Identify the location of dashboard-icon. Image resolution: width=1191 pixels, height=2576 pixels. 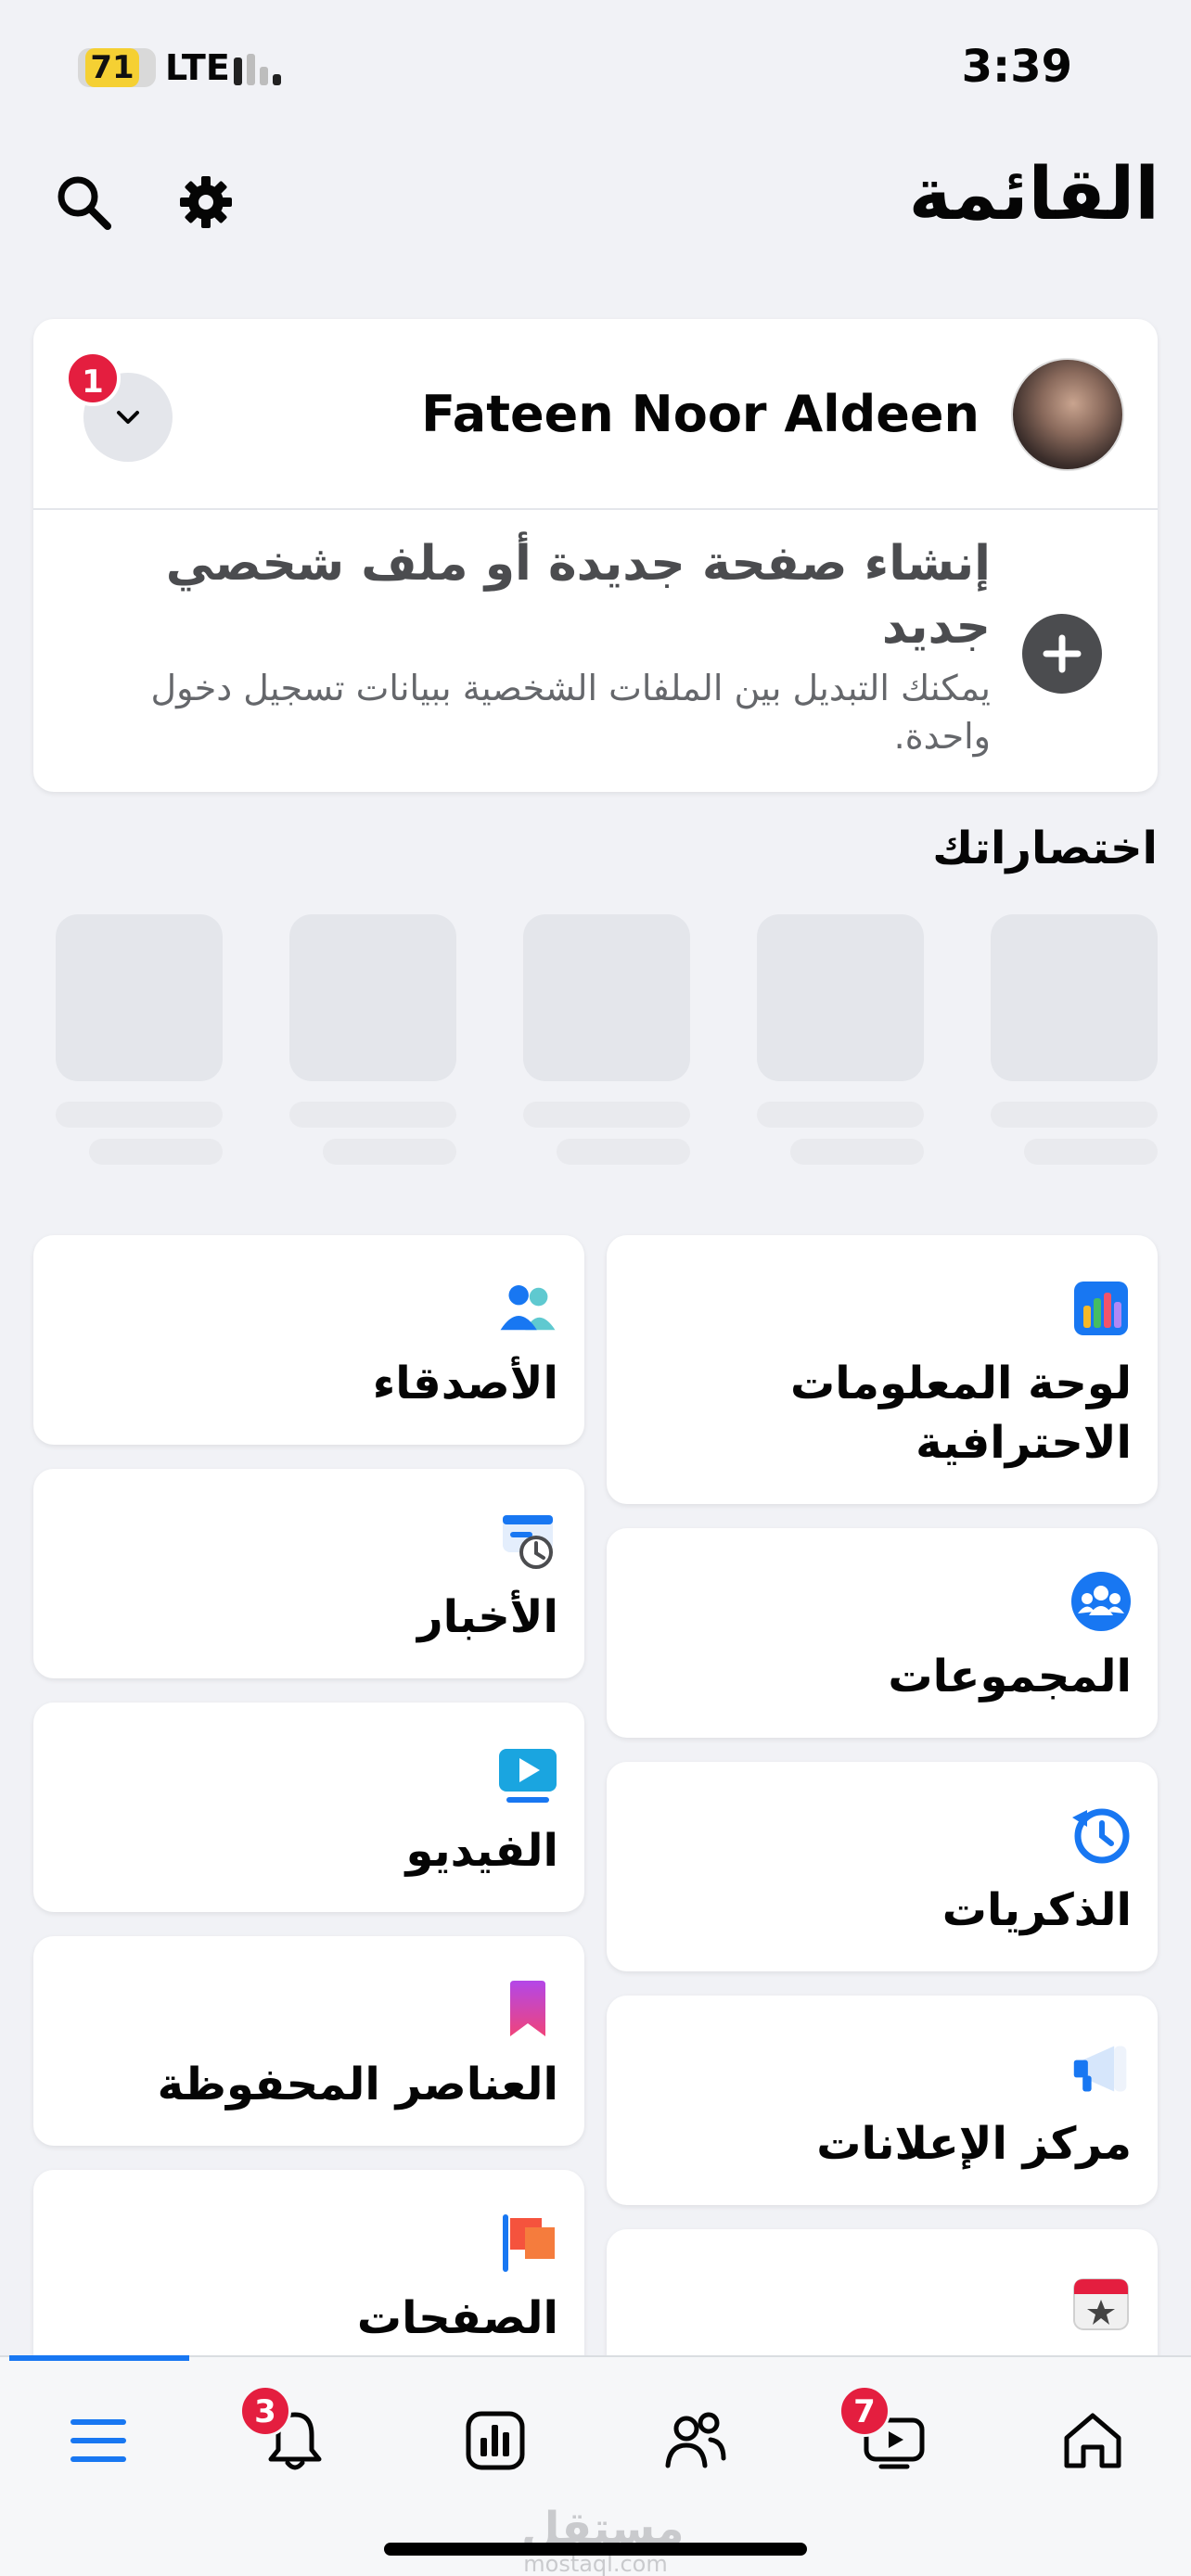
(1101, 1309).